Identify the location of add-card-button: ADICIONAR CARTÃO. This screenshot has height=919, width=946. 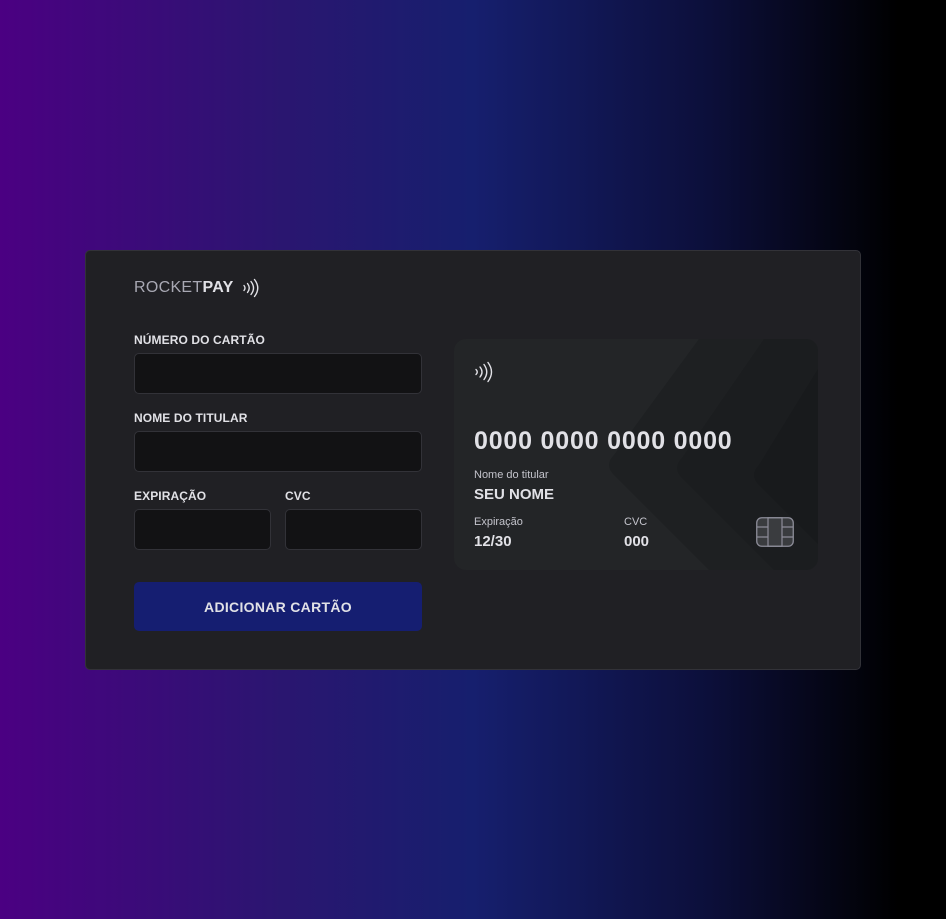
(278, 606).